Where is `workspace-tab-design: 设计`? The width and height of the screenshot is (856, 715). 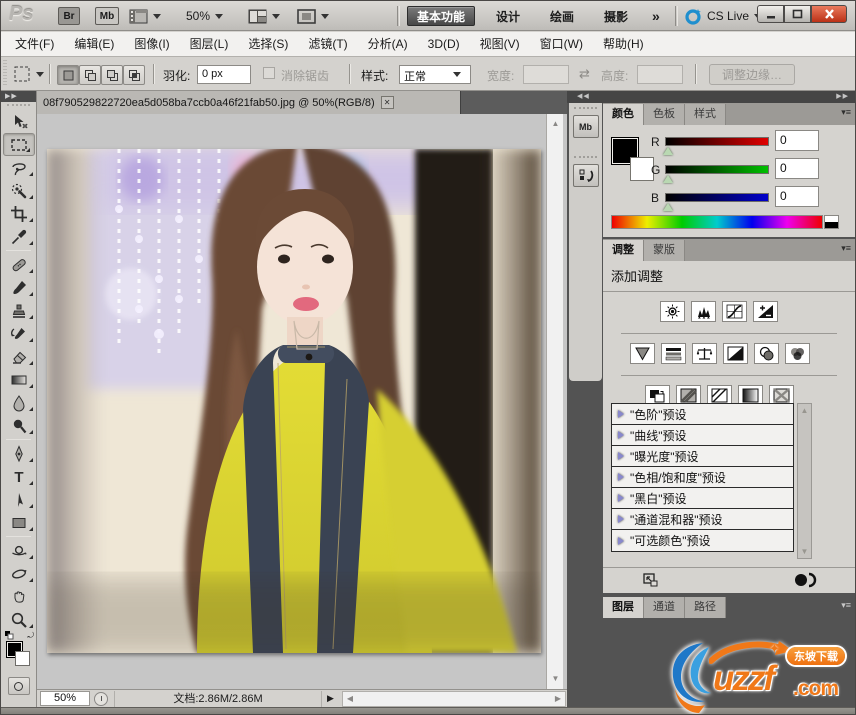
workspace-tab-design: 设计 is located at coordinates (508, 16).